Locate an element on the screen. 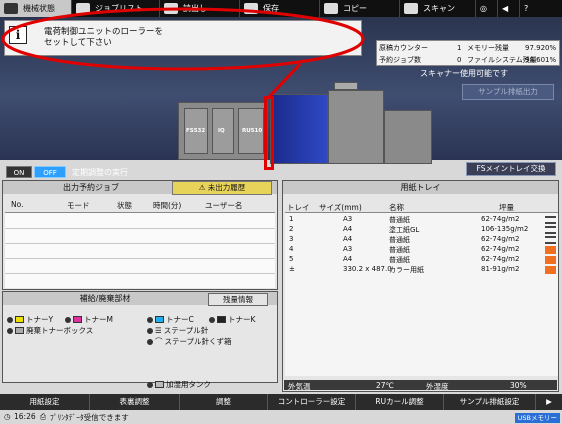  toner-k-icon is located at coordinates (221, 319).